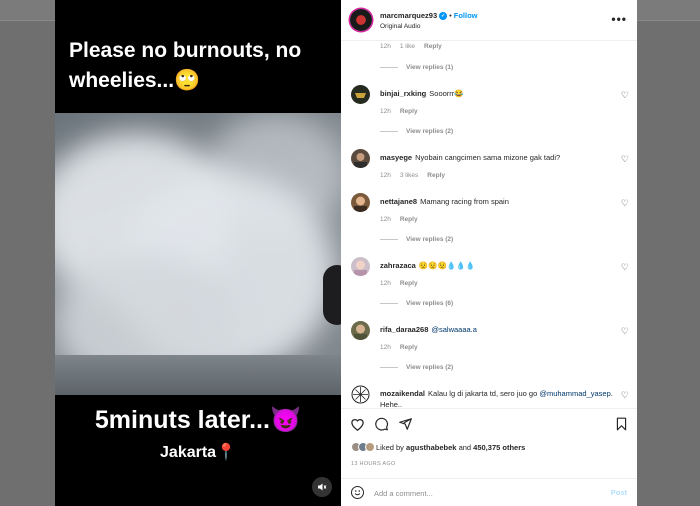 Image resolution: width=700 pixels, height=506 pixels. I want to click on comment-username: rifa_daraa268, so click(404, 329).